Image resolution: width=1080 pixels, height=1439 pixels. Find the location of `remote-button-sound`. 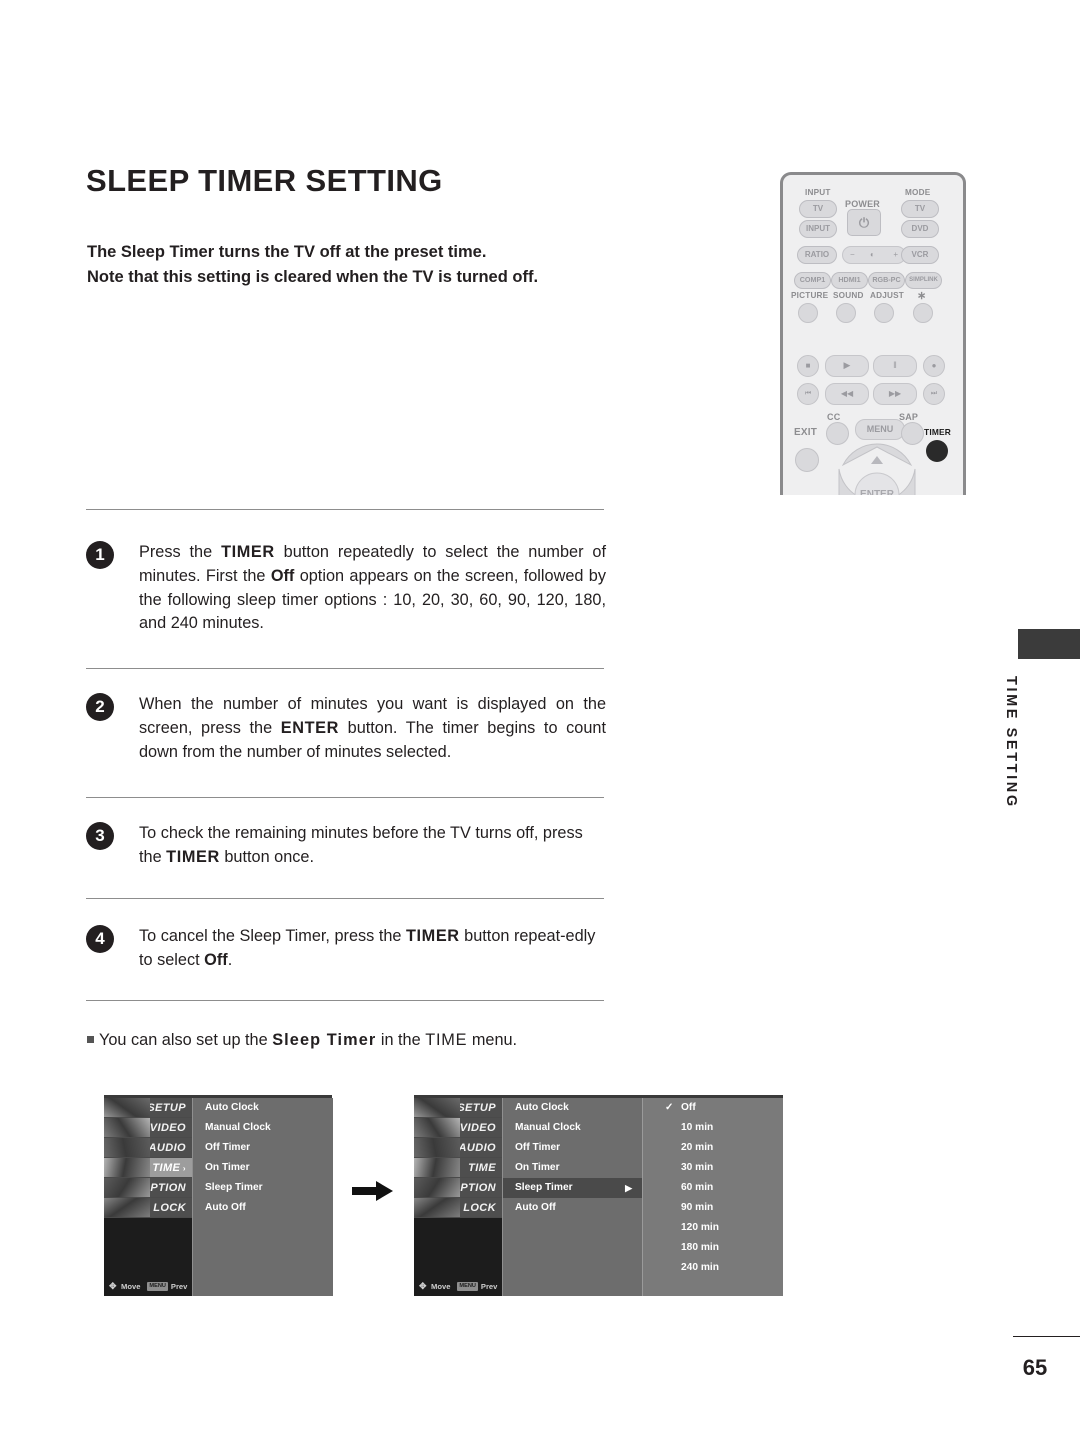

remote-button-sound is located at coordinates (846, 313).